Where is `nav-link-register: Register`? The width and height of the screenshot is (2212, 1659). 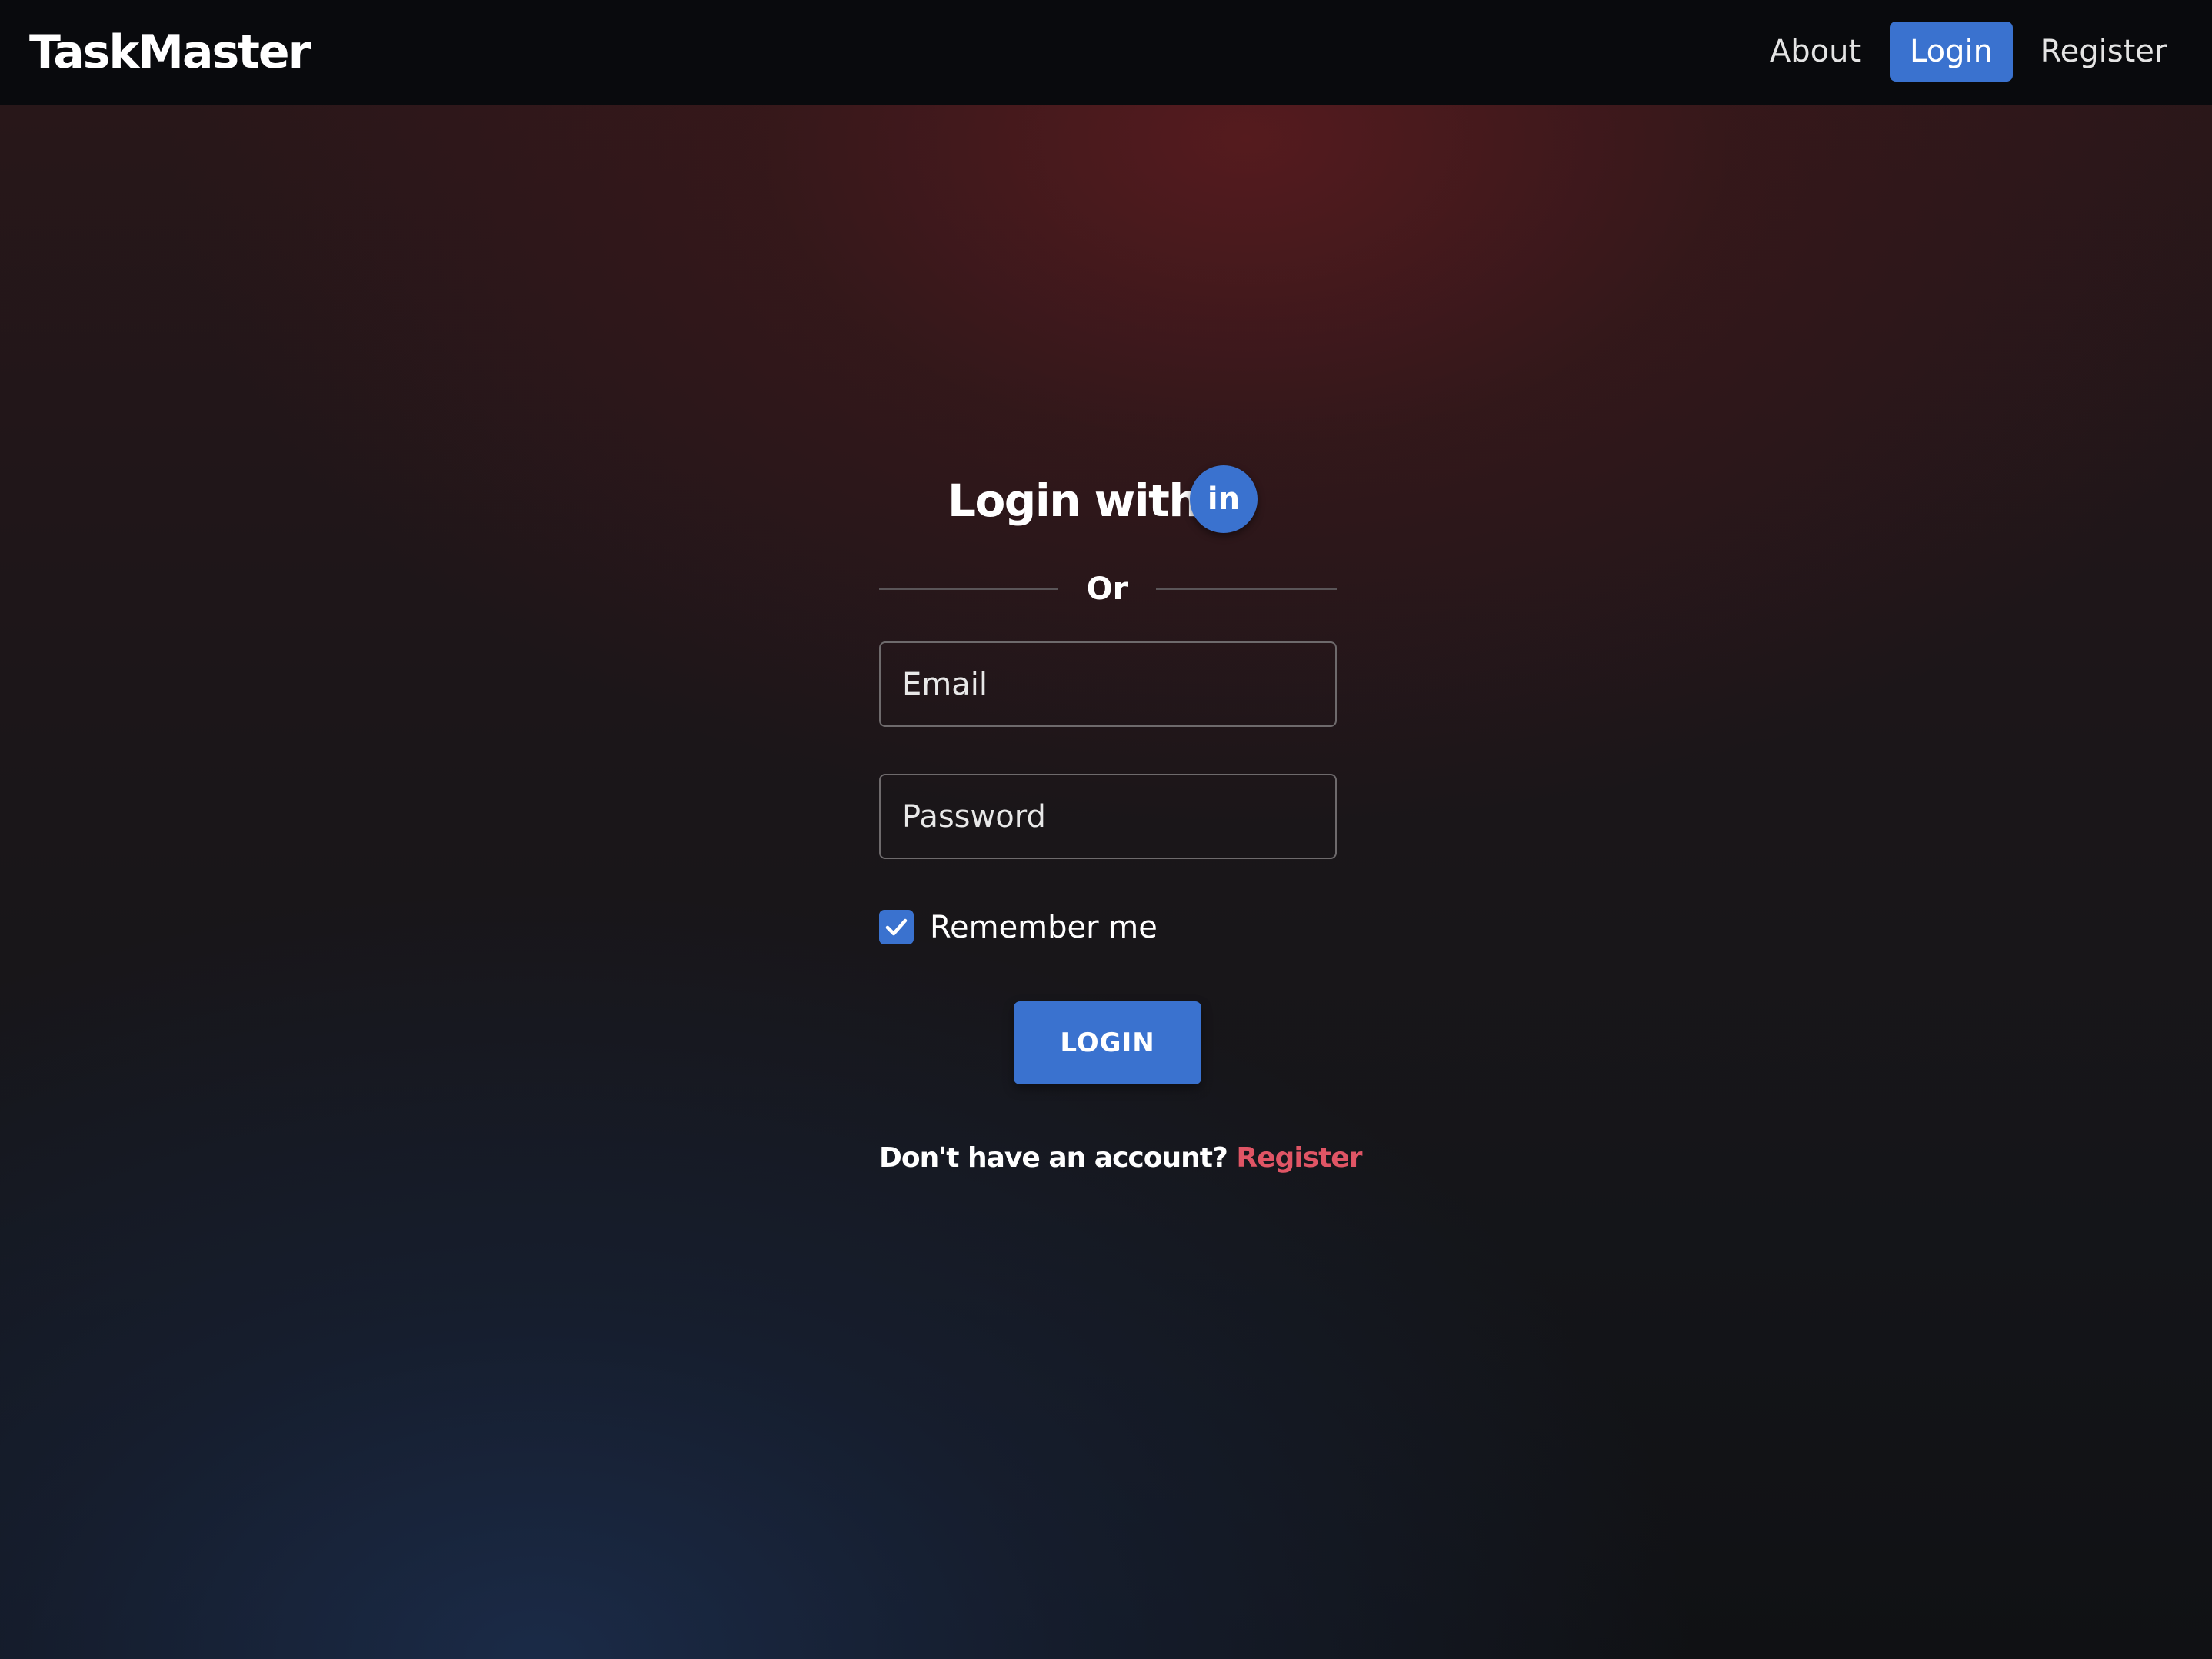 nav-link-register: Register is located at coordinates (2103, 52).